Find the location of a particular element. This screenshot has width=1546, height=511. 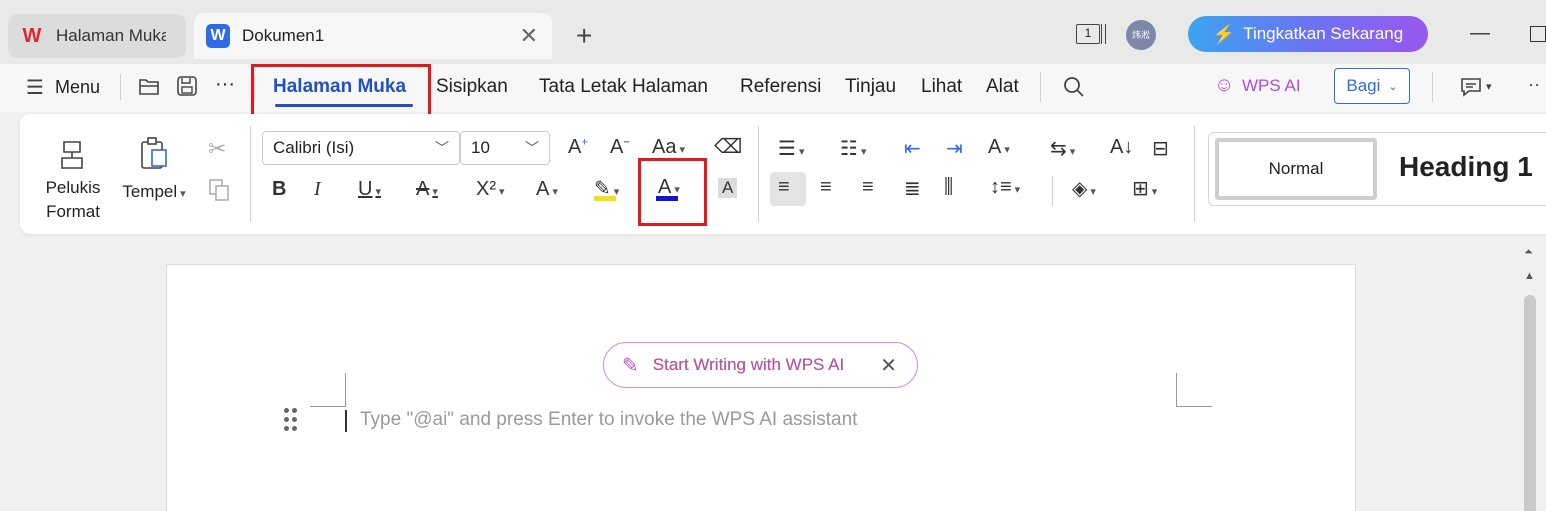

tab-label: Dokumen1 is located at coordinates (283, 35).